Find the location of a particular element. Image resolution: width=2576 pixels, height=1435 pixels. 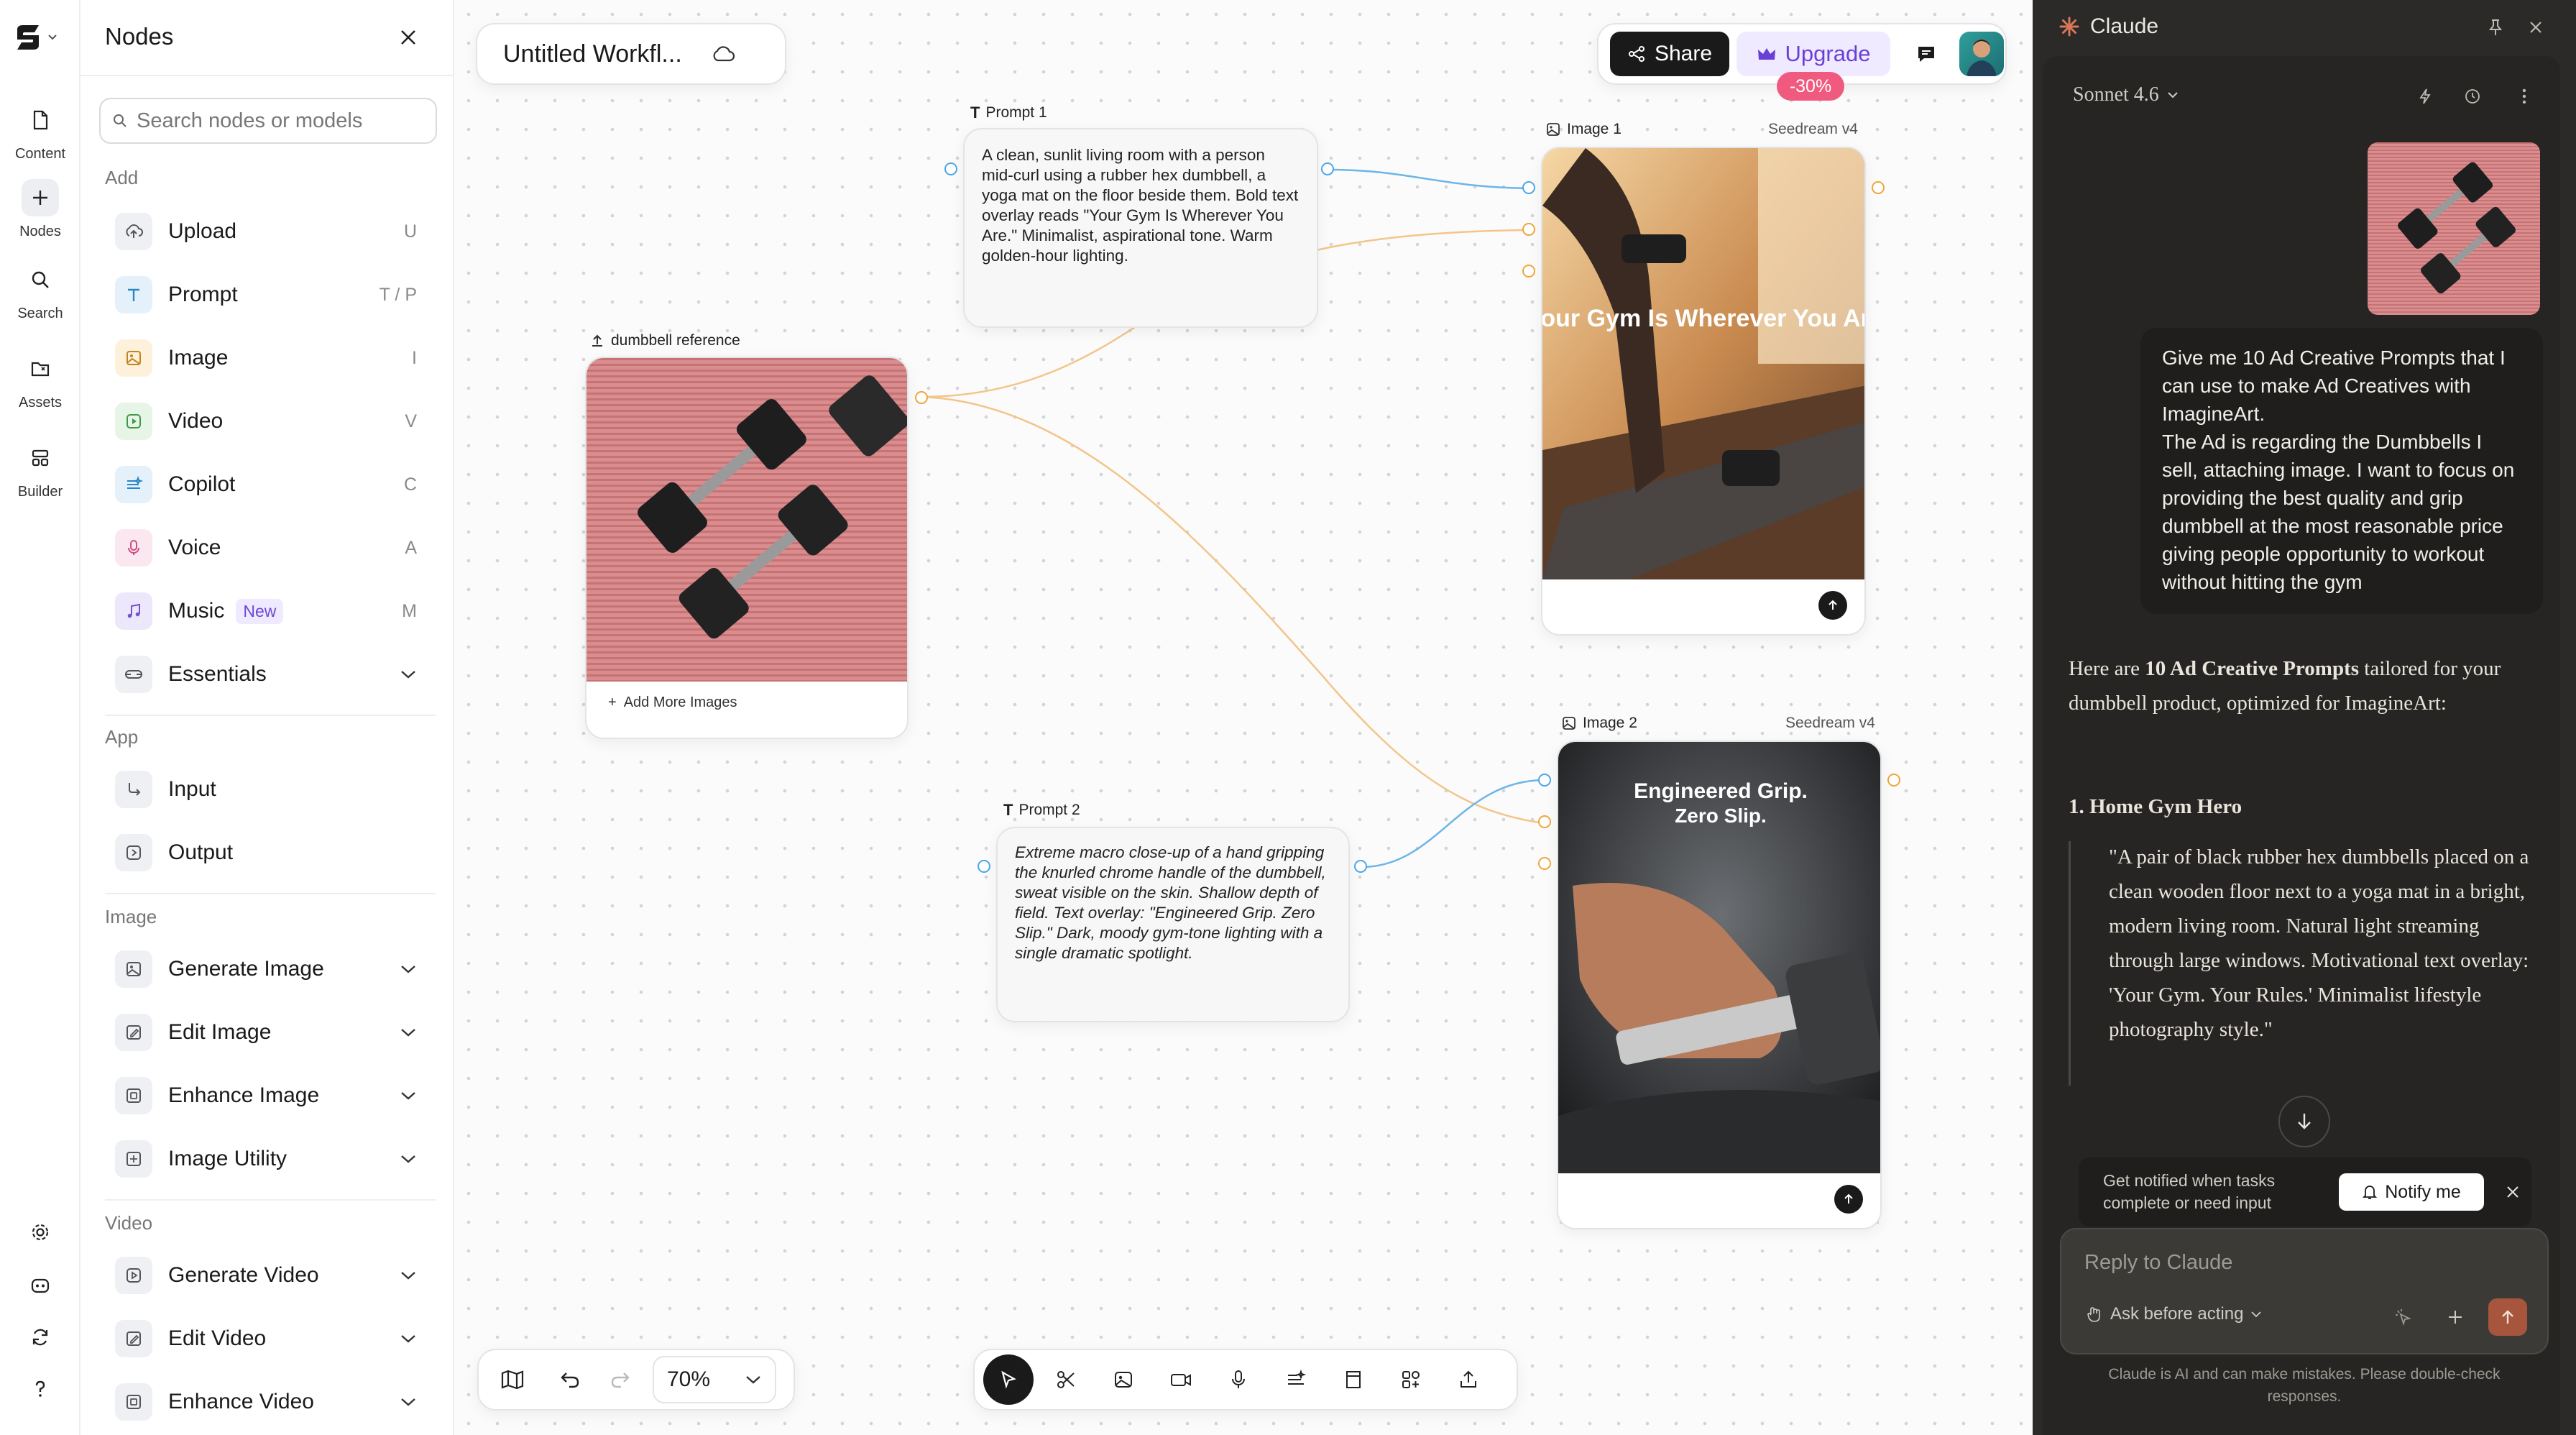

image1-node-label: Image 1 is located at coordinates (1583, 129).